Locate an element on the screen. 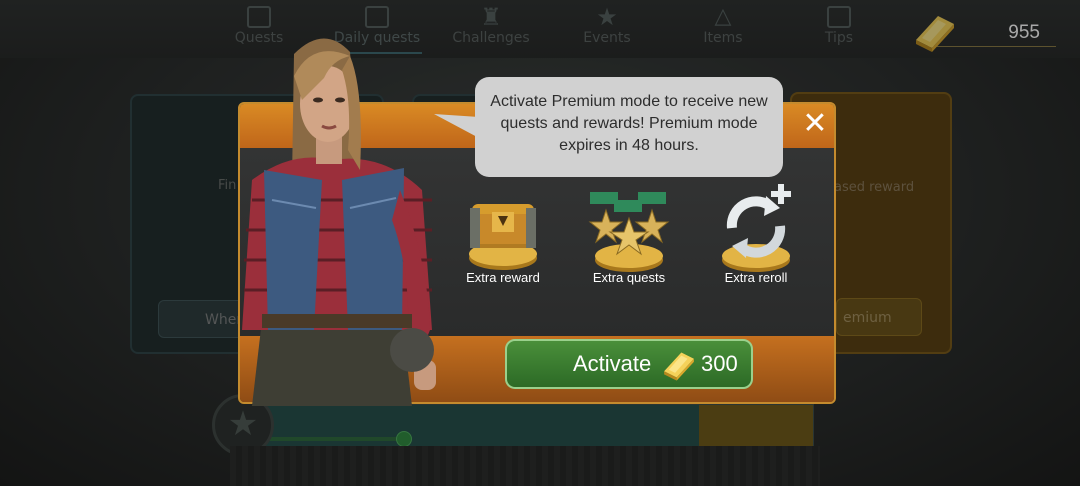  close-button: ✕ is located at coordinates (815, 125).